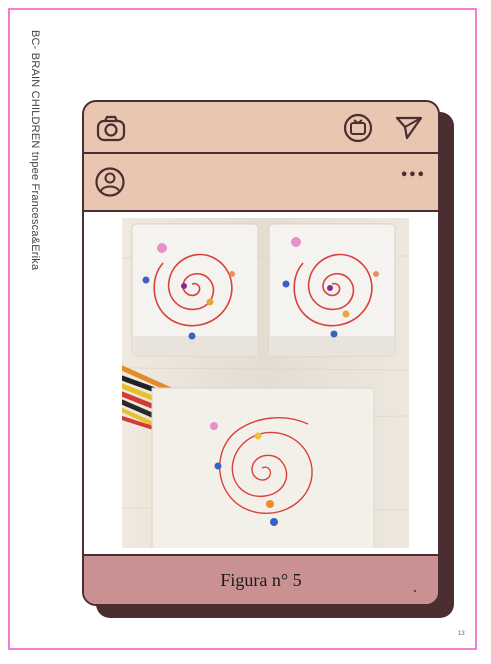  I want to click on send-icon, so click(409, 130).